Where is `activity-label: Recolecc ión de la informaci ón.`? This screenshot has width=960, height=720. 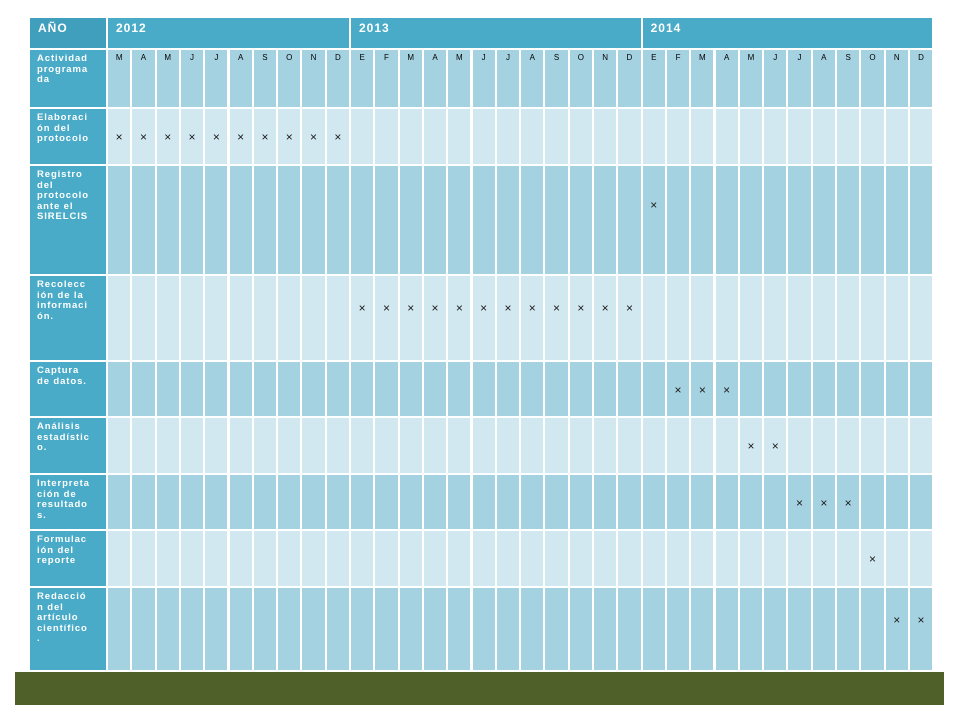
activity-label: Recolecc ión de la informaci ón. is located at coordinates (68, 318).